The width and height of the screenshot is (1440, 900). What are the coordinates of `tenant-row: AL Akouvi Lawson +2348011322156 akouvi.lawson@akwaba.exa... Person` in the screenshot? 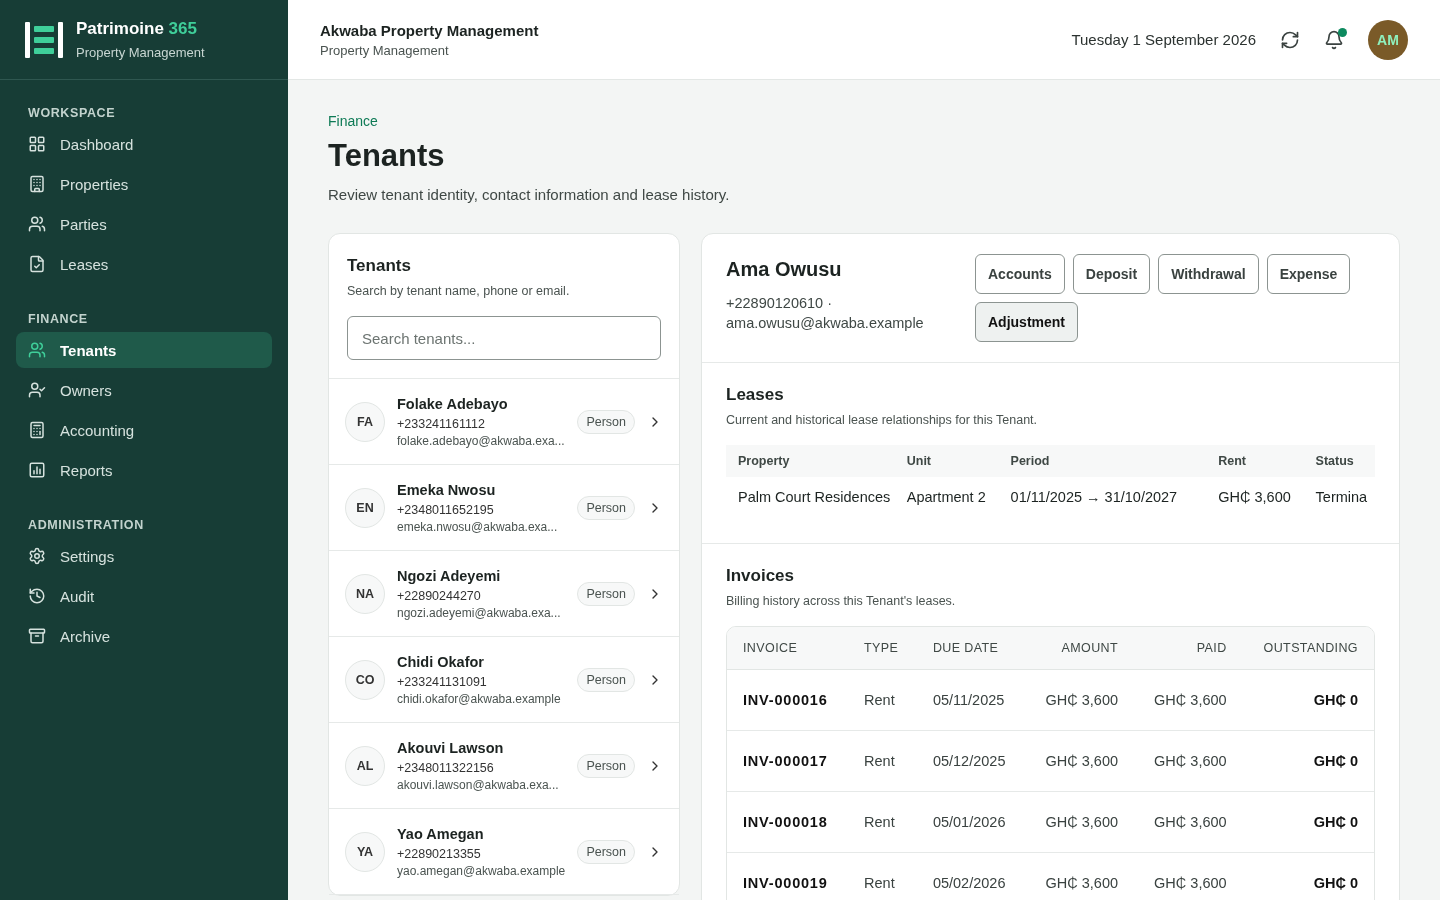 It's located at (504, 766).